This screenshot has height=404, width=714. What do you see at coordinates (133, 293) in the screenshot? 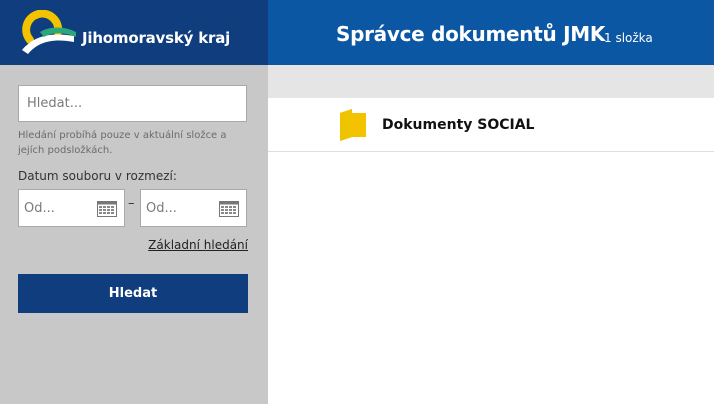
I see `search-button: Hledat` at bounding box center [133, 293].